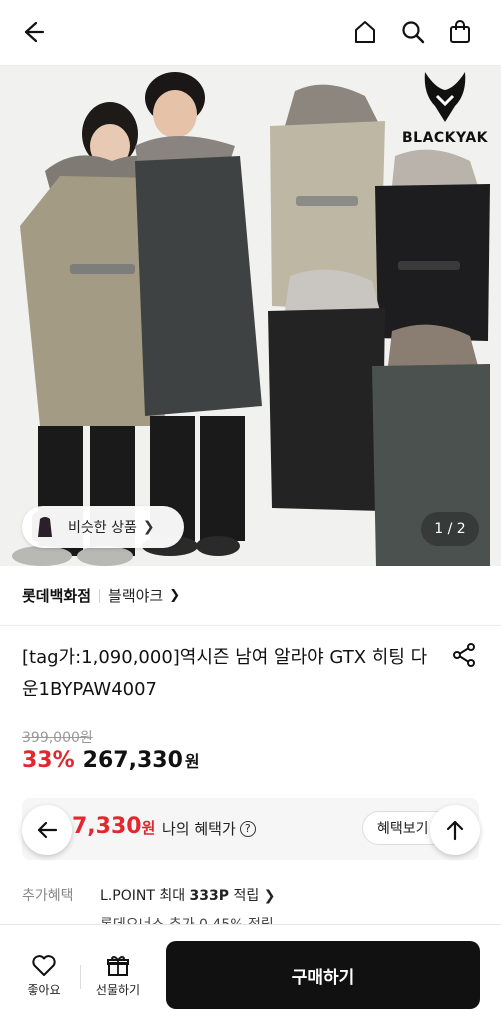 Image resolution: width=501 pixels, height=1024 pixels. Describe the element at coordinates (250, 596) in the screenshot. I see `store-brand-row: 롯데백화점 블랙야크 ❯` at that location.